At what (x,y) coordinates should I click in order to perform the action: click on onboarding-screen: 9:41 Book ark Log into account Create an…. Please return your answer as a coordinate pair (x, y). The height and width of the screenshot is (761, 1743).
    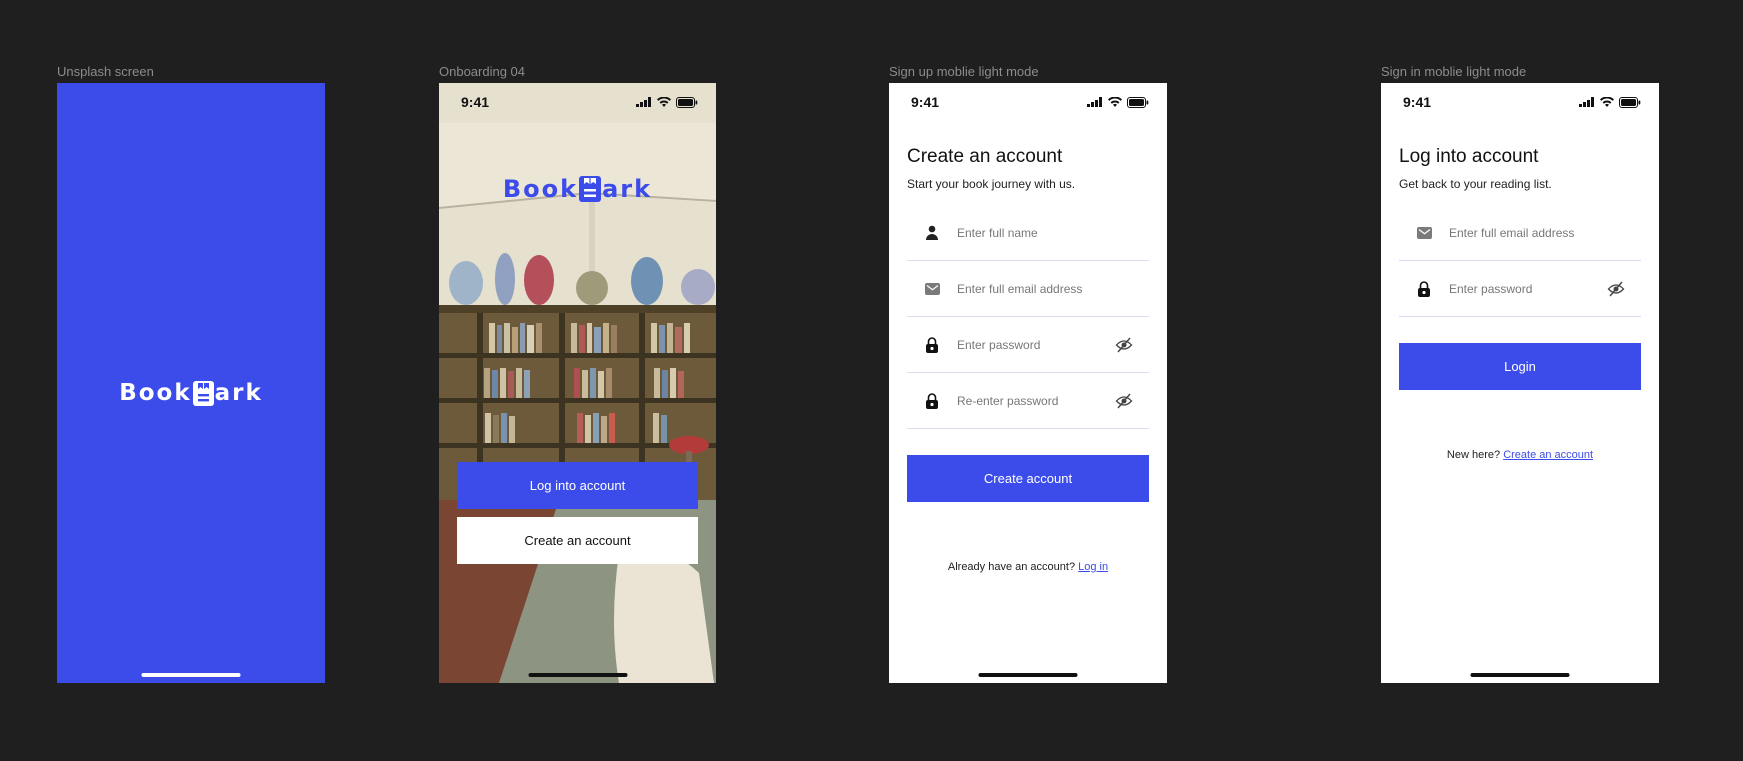
    Looking at the image, I should click on (577, 383).